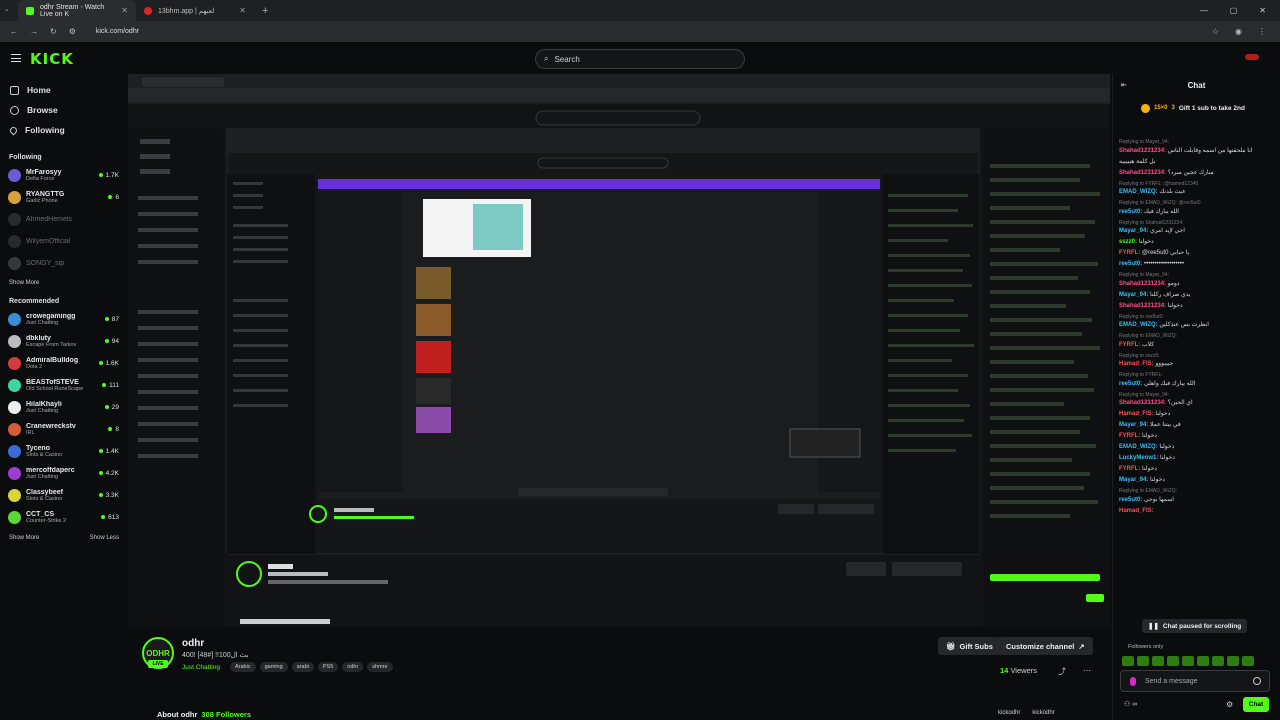 The image size is (1280, 720). I want to click on emoji-icon, so click(1257, 681).